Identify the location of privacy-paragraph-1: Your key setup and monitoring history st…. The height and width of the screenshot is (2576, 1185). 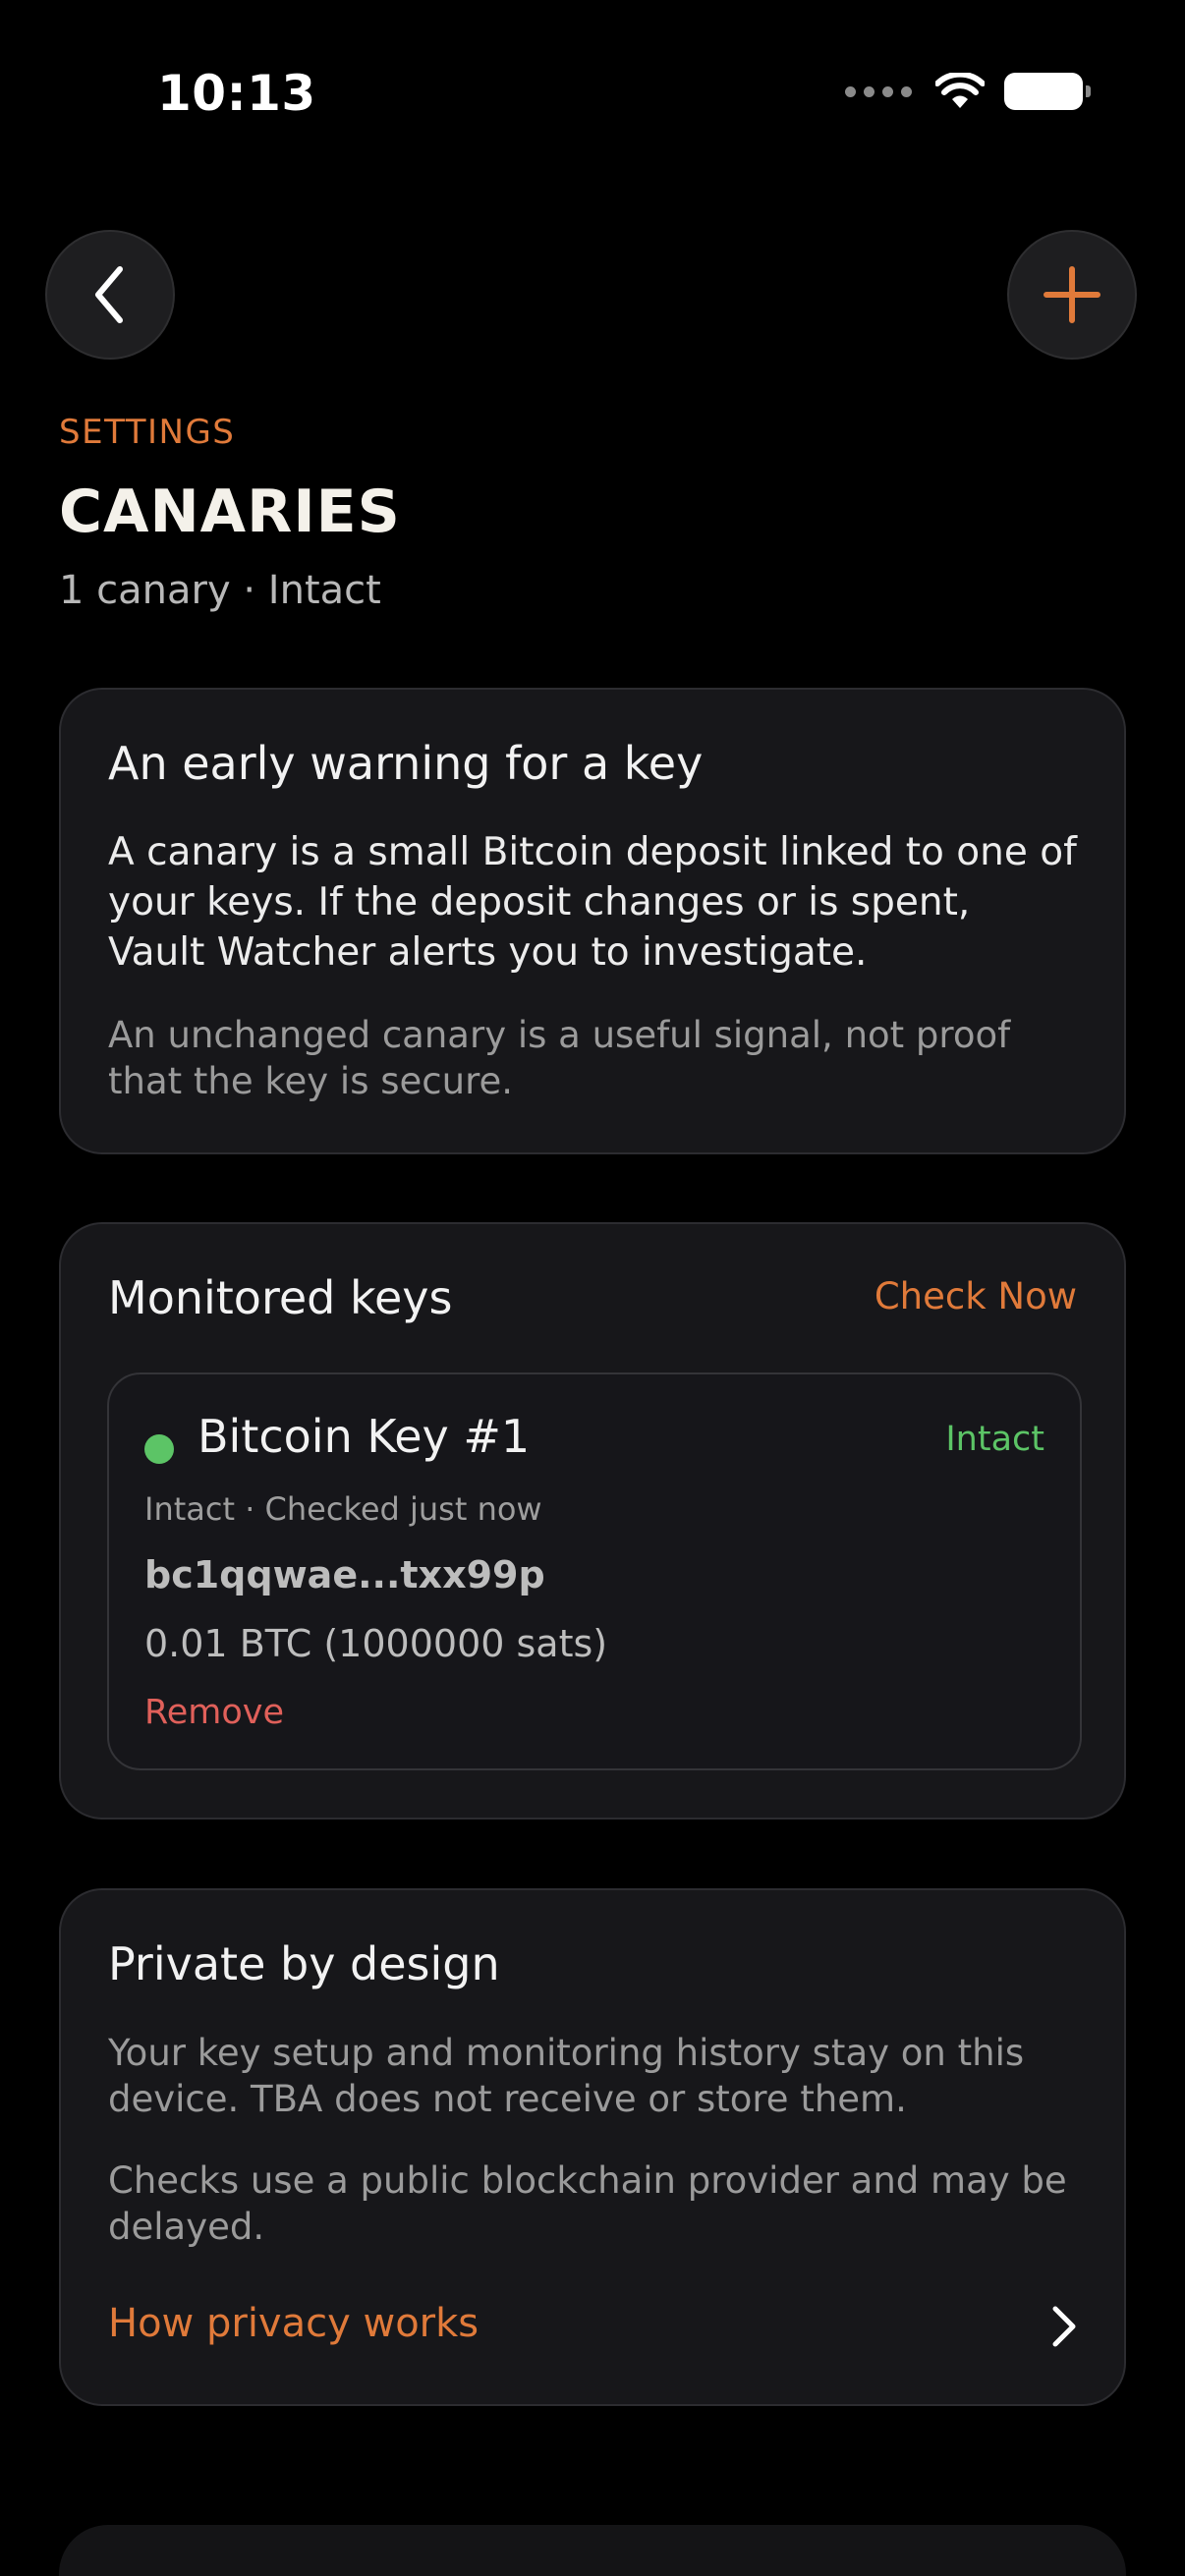
(567, 2076).